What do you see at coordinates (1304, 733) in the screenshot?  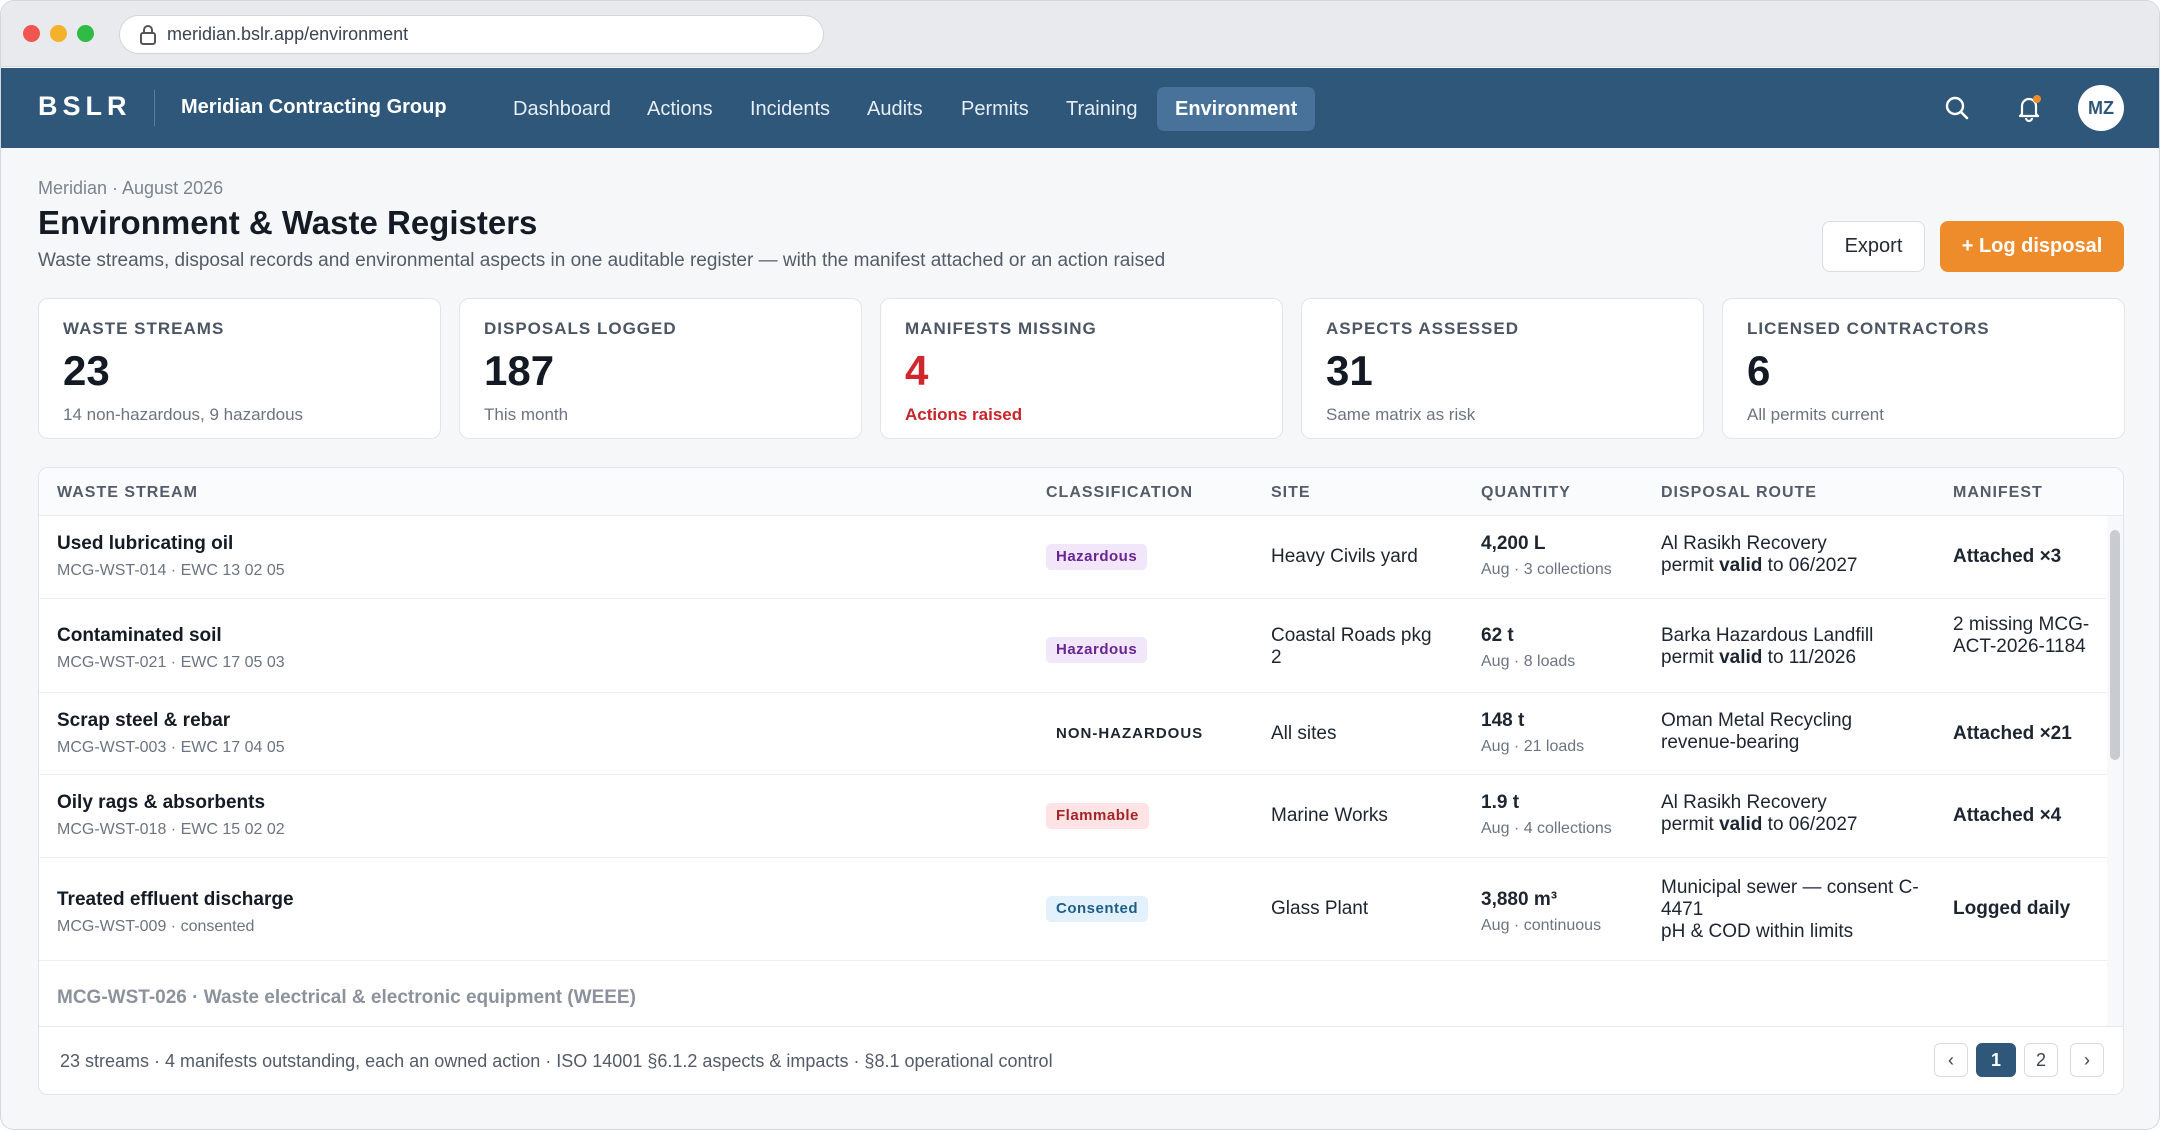 I see `site-cell: All sites` at bounding box center [1304, 733].